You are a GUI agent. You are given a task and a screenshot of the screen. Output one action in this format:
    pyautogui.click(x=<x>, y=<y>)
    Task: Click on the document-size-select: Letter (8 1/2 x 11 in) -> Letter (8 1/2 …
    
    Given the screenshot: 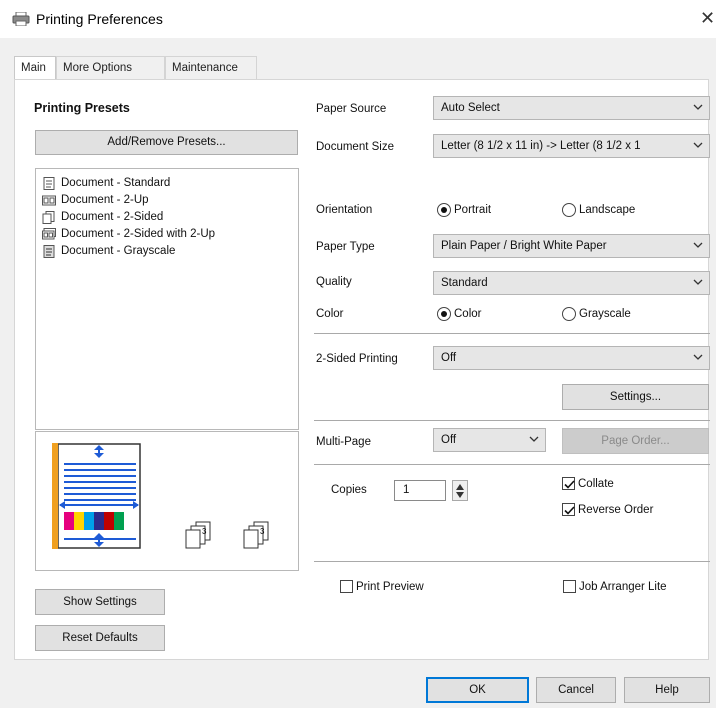 What is the action you would take?
    pyautogui.click(x=571, y=146)
    